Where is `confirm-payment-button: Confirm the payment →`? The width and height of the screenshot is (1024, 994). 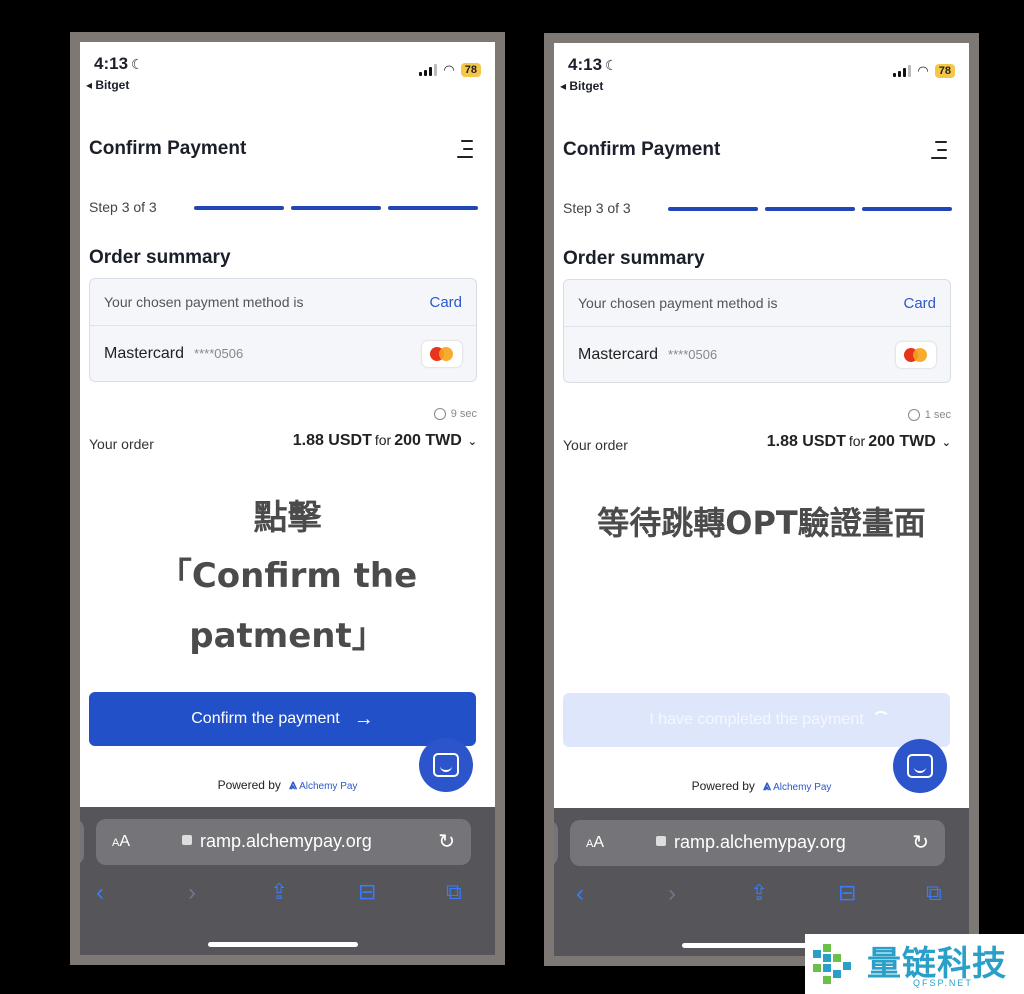
confirm-payment-button: Confirm the payment → is located at coordinates (282, 719).